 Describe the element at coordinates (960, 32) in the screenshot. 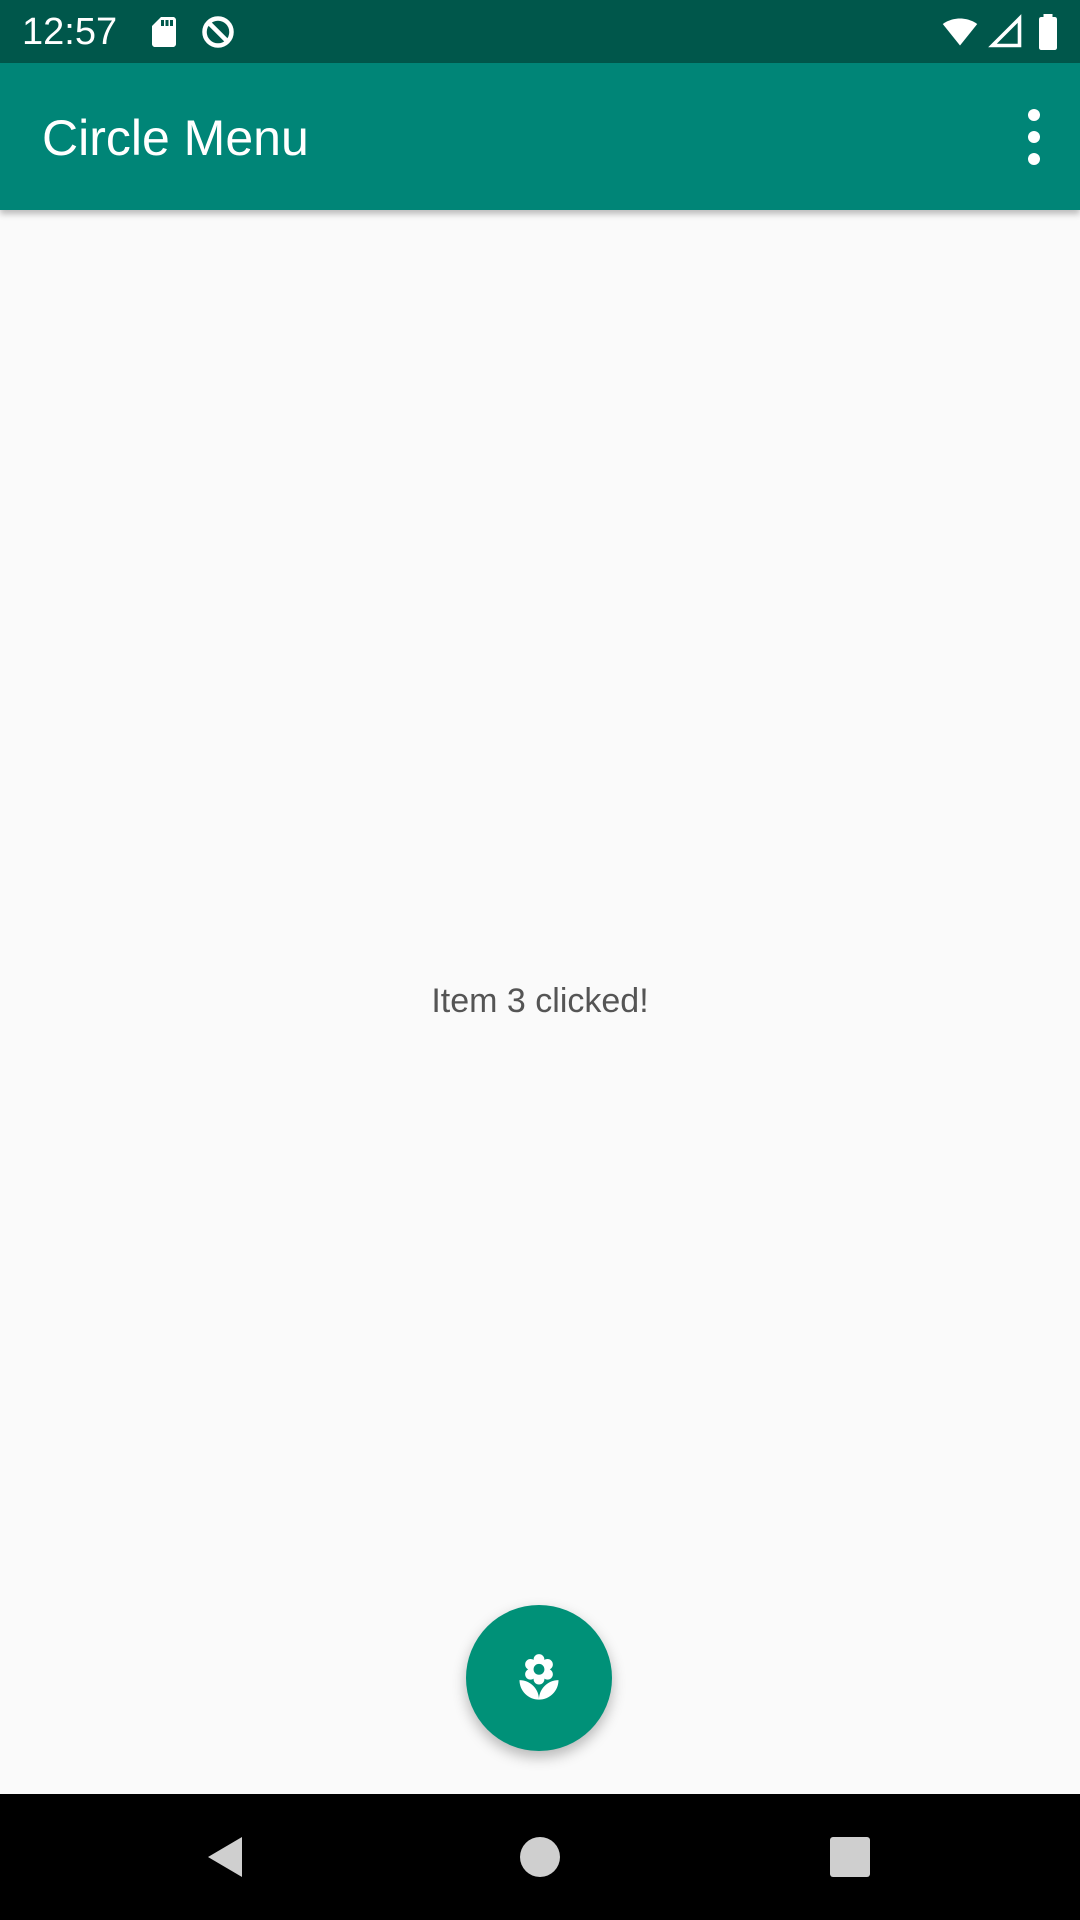

I see `wifi-icon` at that location.